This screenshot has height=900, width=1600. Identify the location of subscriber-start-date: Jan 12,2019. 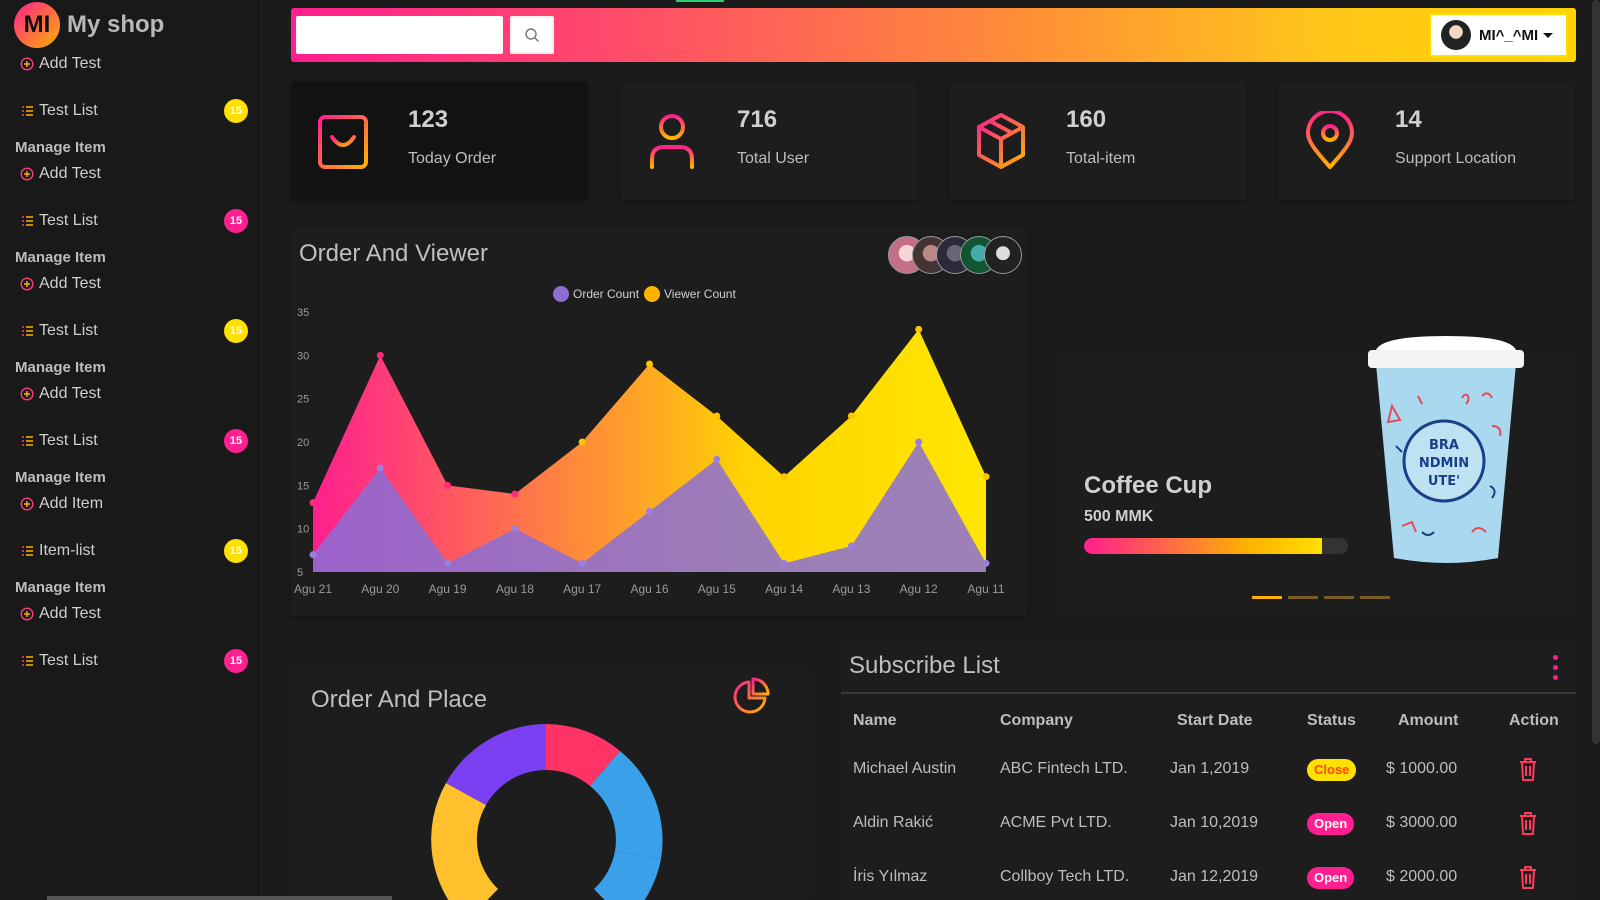
(1214, 876).